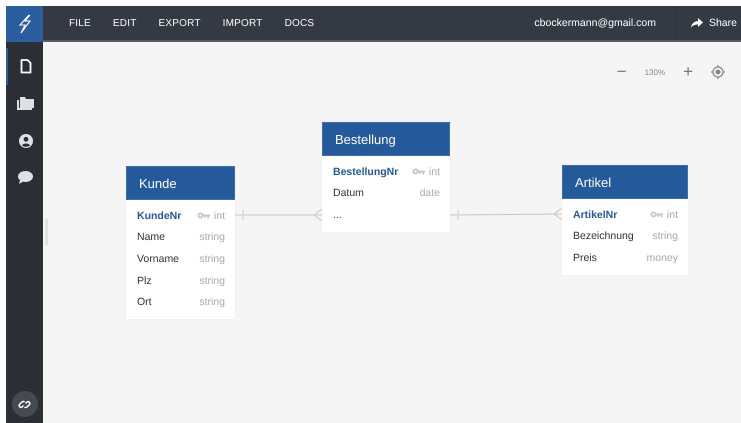  Describe the element at coordinates (25, 177) in the screenshot. I see `chat-icon` at that location.